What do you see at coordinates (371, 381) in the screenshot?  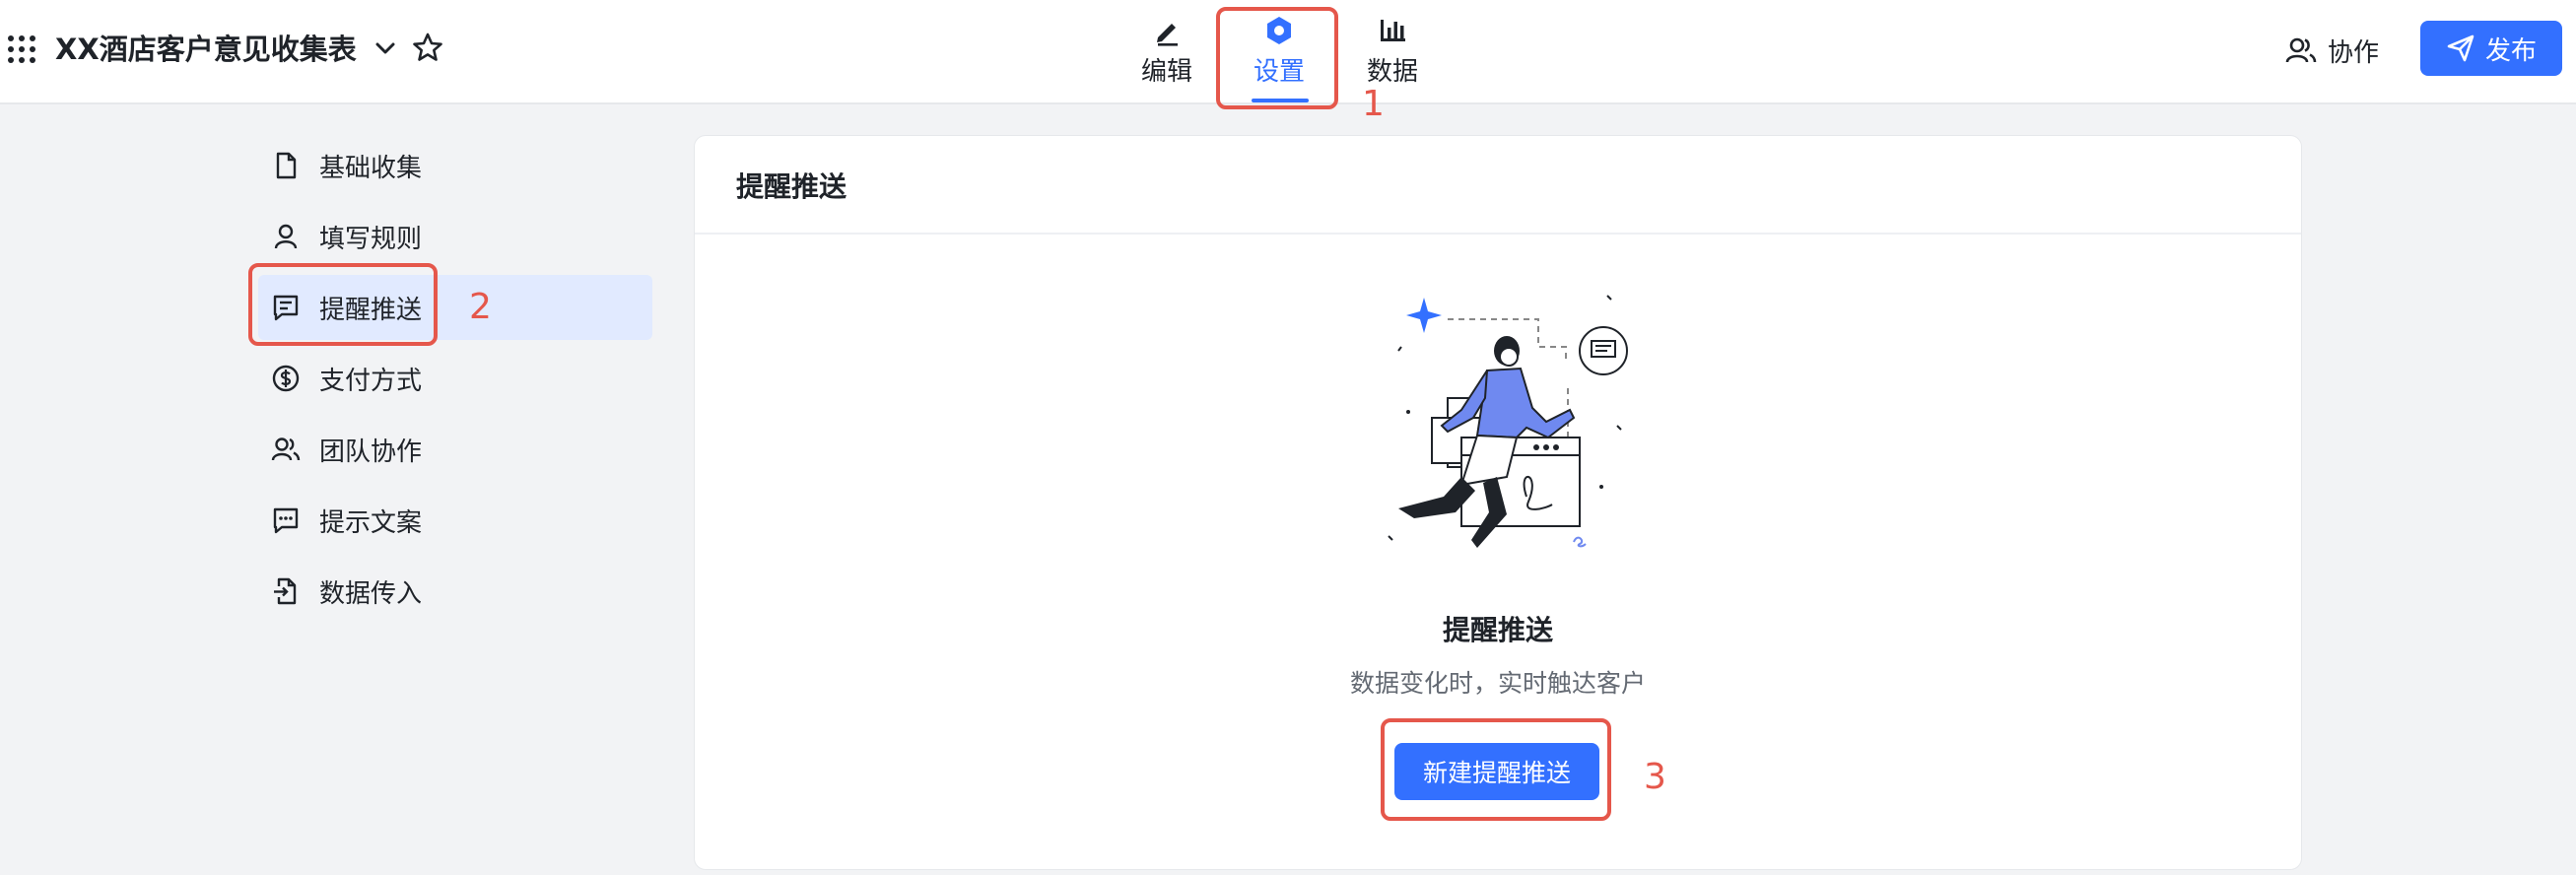 I see `sidebar-item-label: 支付方式` at bounding box center [371, 381].